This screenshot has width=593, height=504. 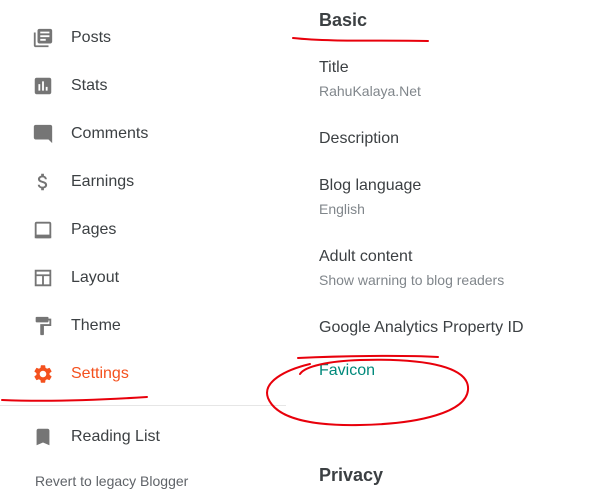 I want to click on setting-value: English, so click(x=342, y=209).